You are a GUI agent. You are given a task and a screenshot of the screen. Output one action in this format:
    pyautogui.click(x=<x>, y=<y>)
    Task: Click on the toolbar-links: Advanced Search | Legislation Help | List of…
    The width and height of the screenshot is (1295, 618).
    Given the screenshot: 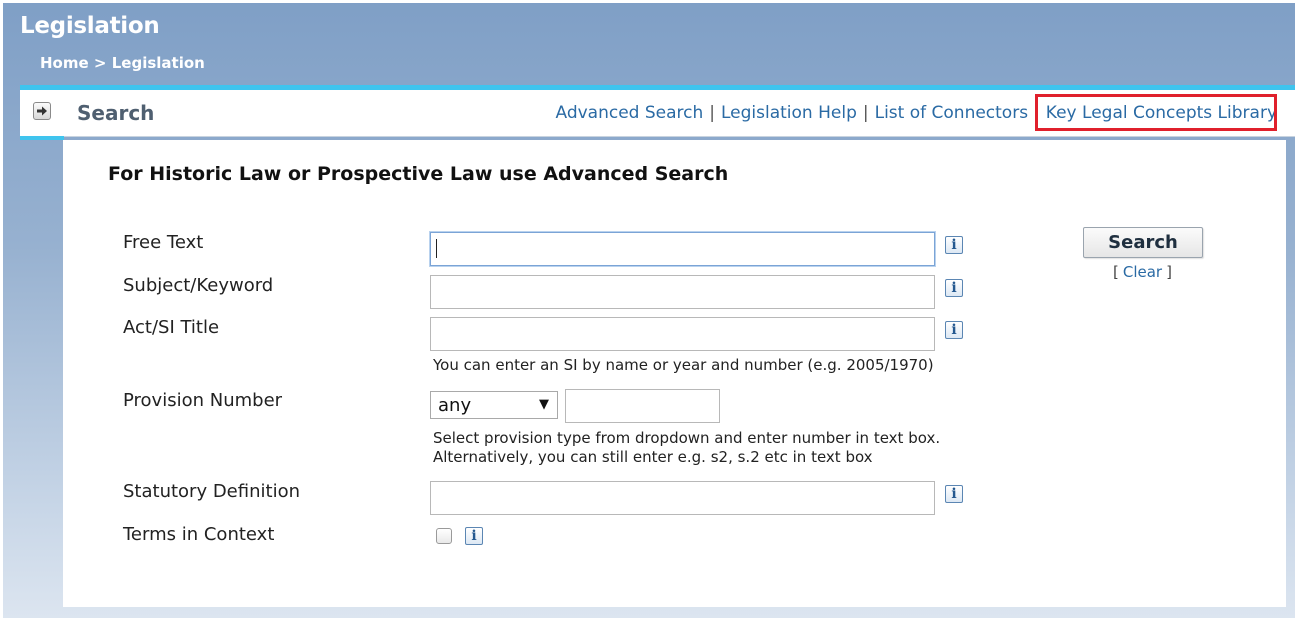 What is the action you would take?
    pyautogui.click(x=916, y=113)
    